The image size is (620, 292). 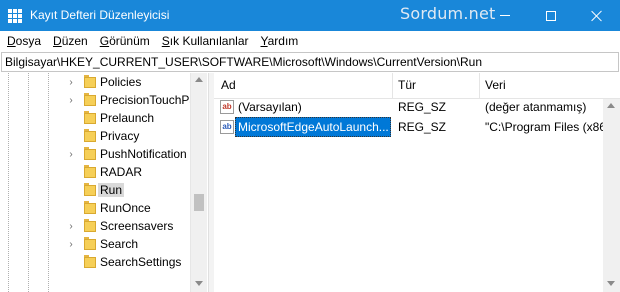 I want to click on minimize-button, so click(x=505, y=15).